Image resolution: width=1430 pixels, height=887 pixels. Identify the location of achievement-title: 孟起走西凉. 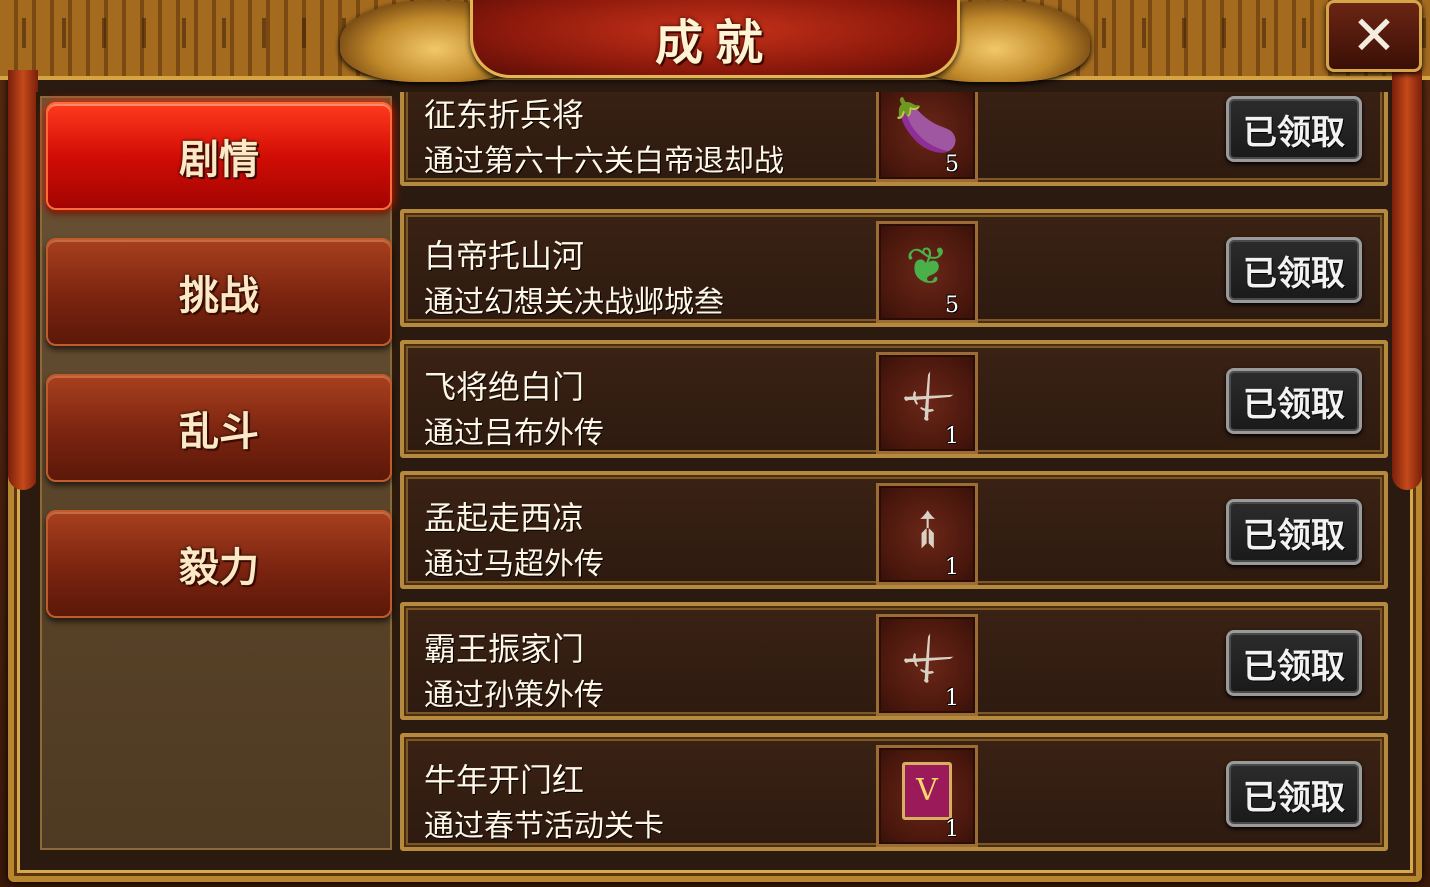
(504, 518).